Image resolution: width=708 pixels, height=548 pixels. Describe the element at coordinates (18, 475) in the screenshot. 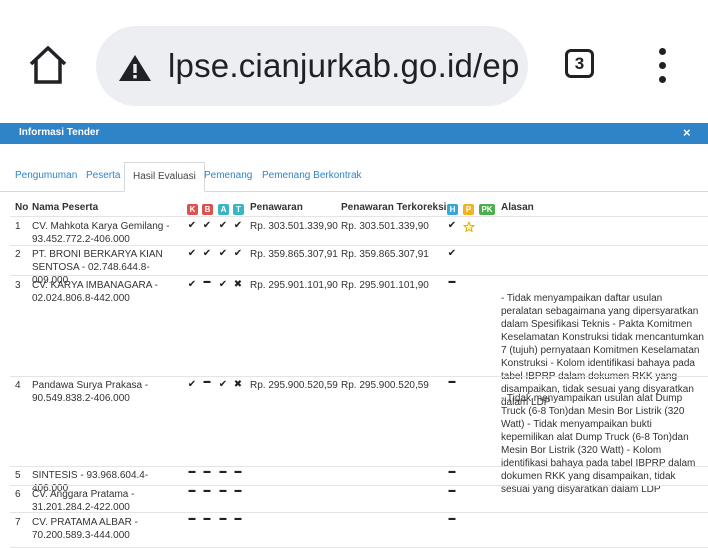

I see `row-number: 5` at that location.